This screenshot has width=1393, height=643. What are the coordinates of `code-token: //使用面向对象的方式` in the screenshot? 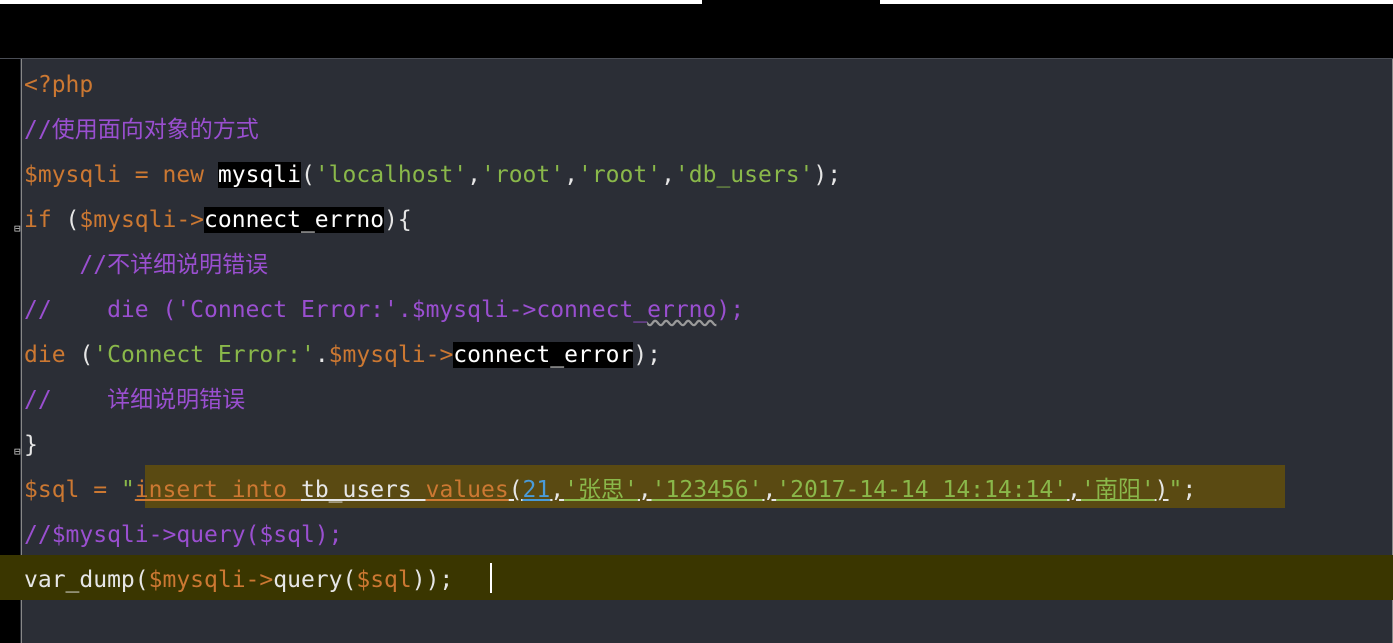 It's located at (141, 130).